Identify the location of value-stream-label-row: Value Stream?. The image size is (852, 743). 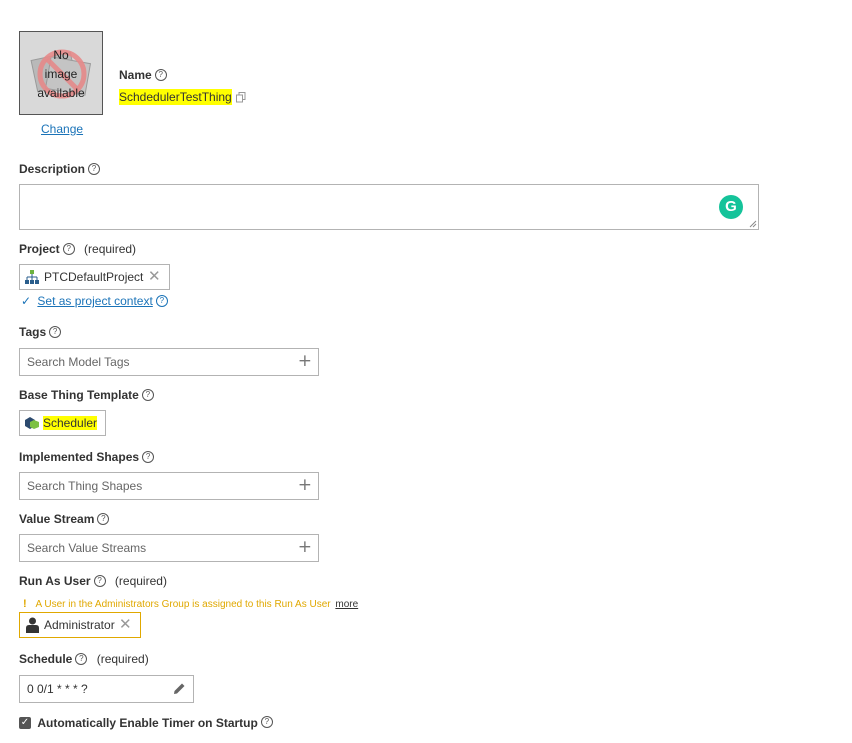
(64, 519).